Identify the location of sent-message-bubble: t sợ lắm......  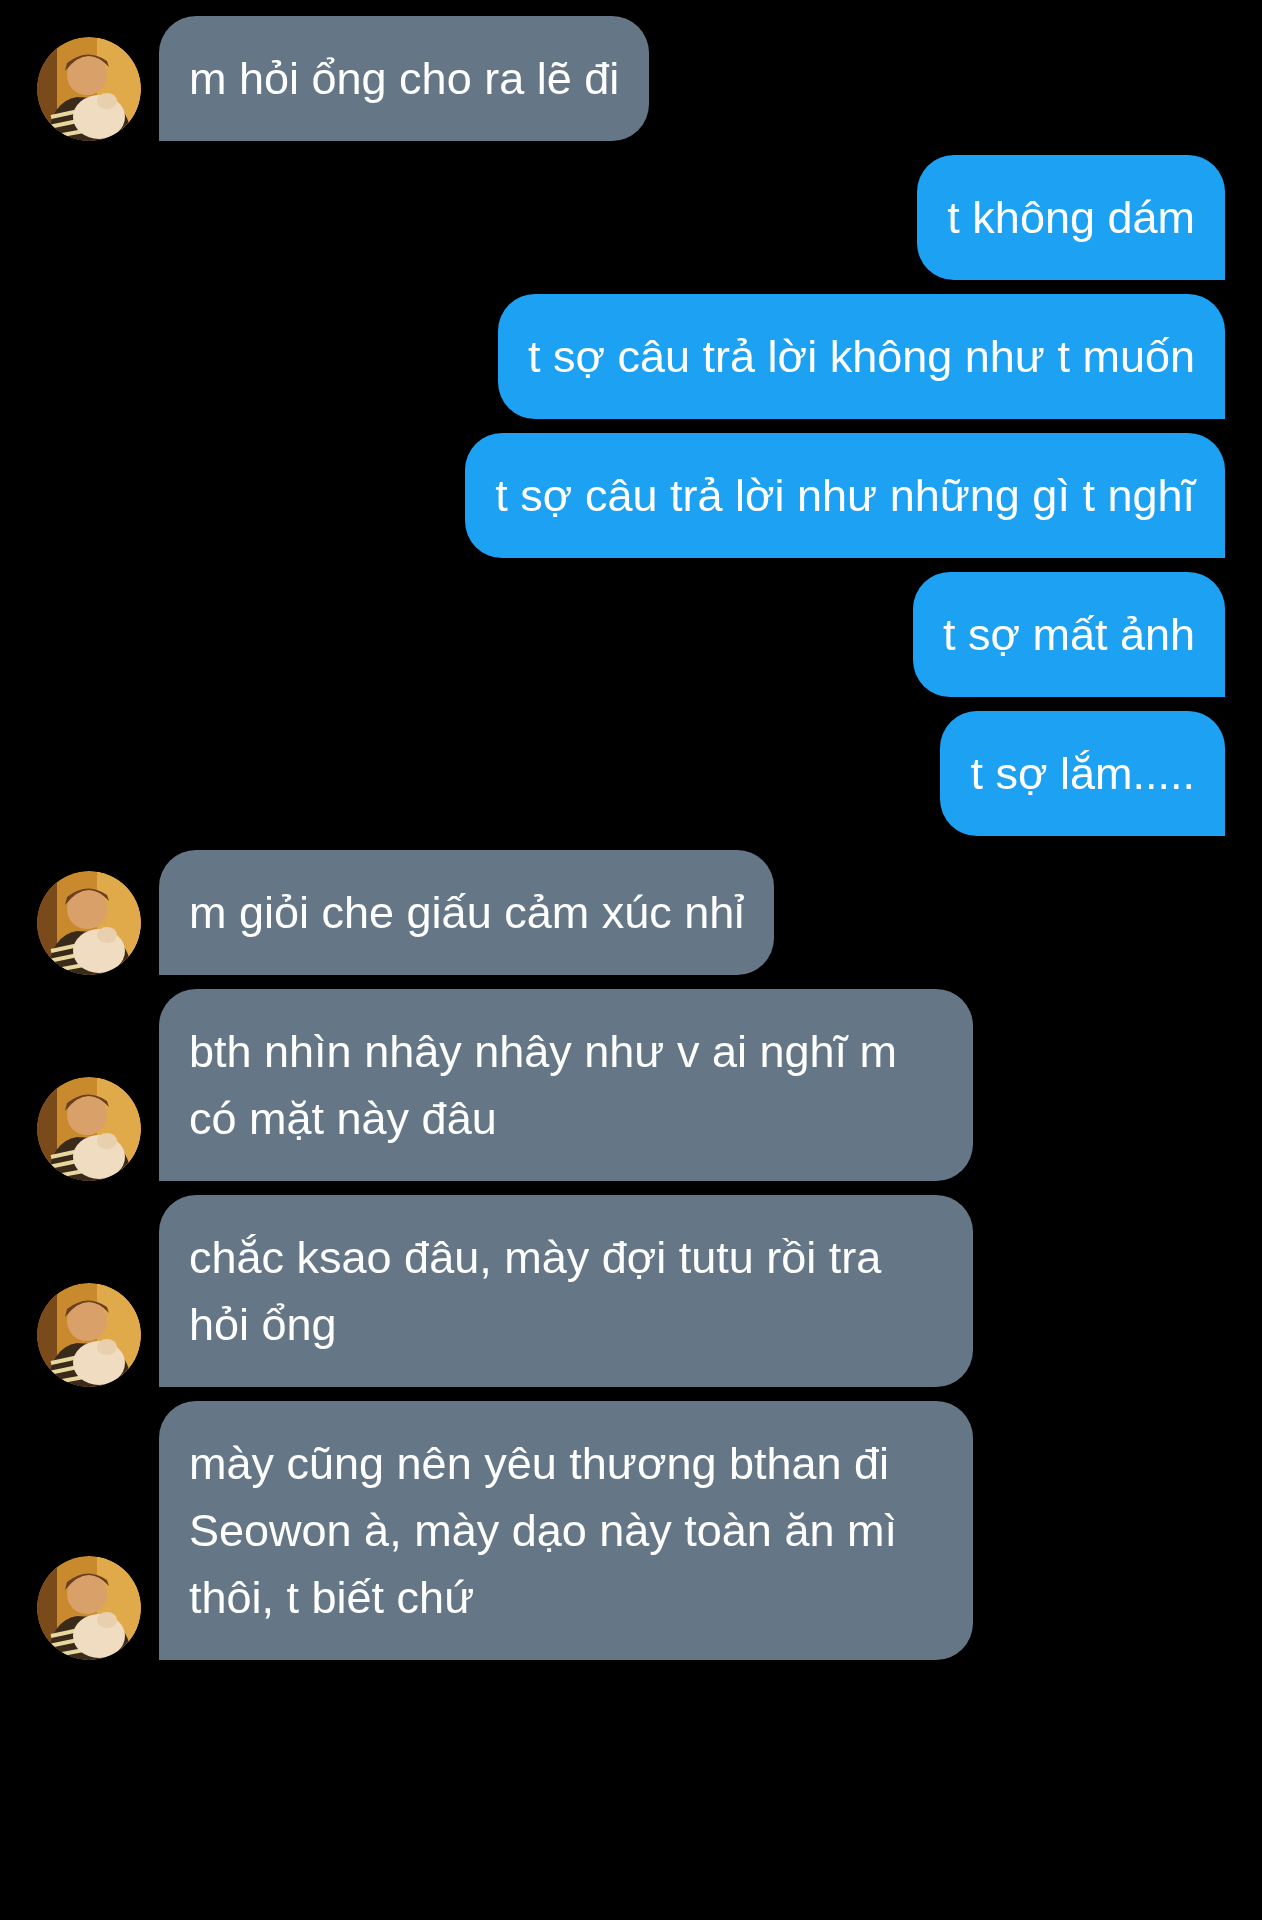
(1082, 773).